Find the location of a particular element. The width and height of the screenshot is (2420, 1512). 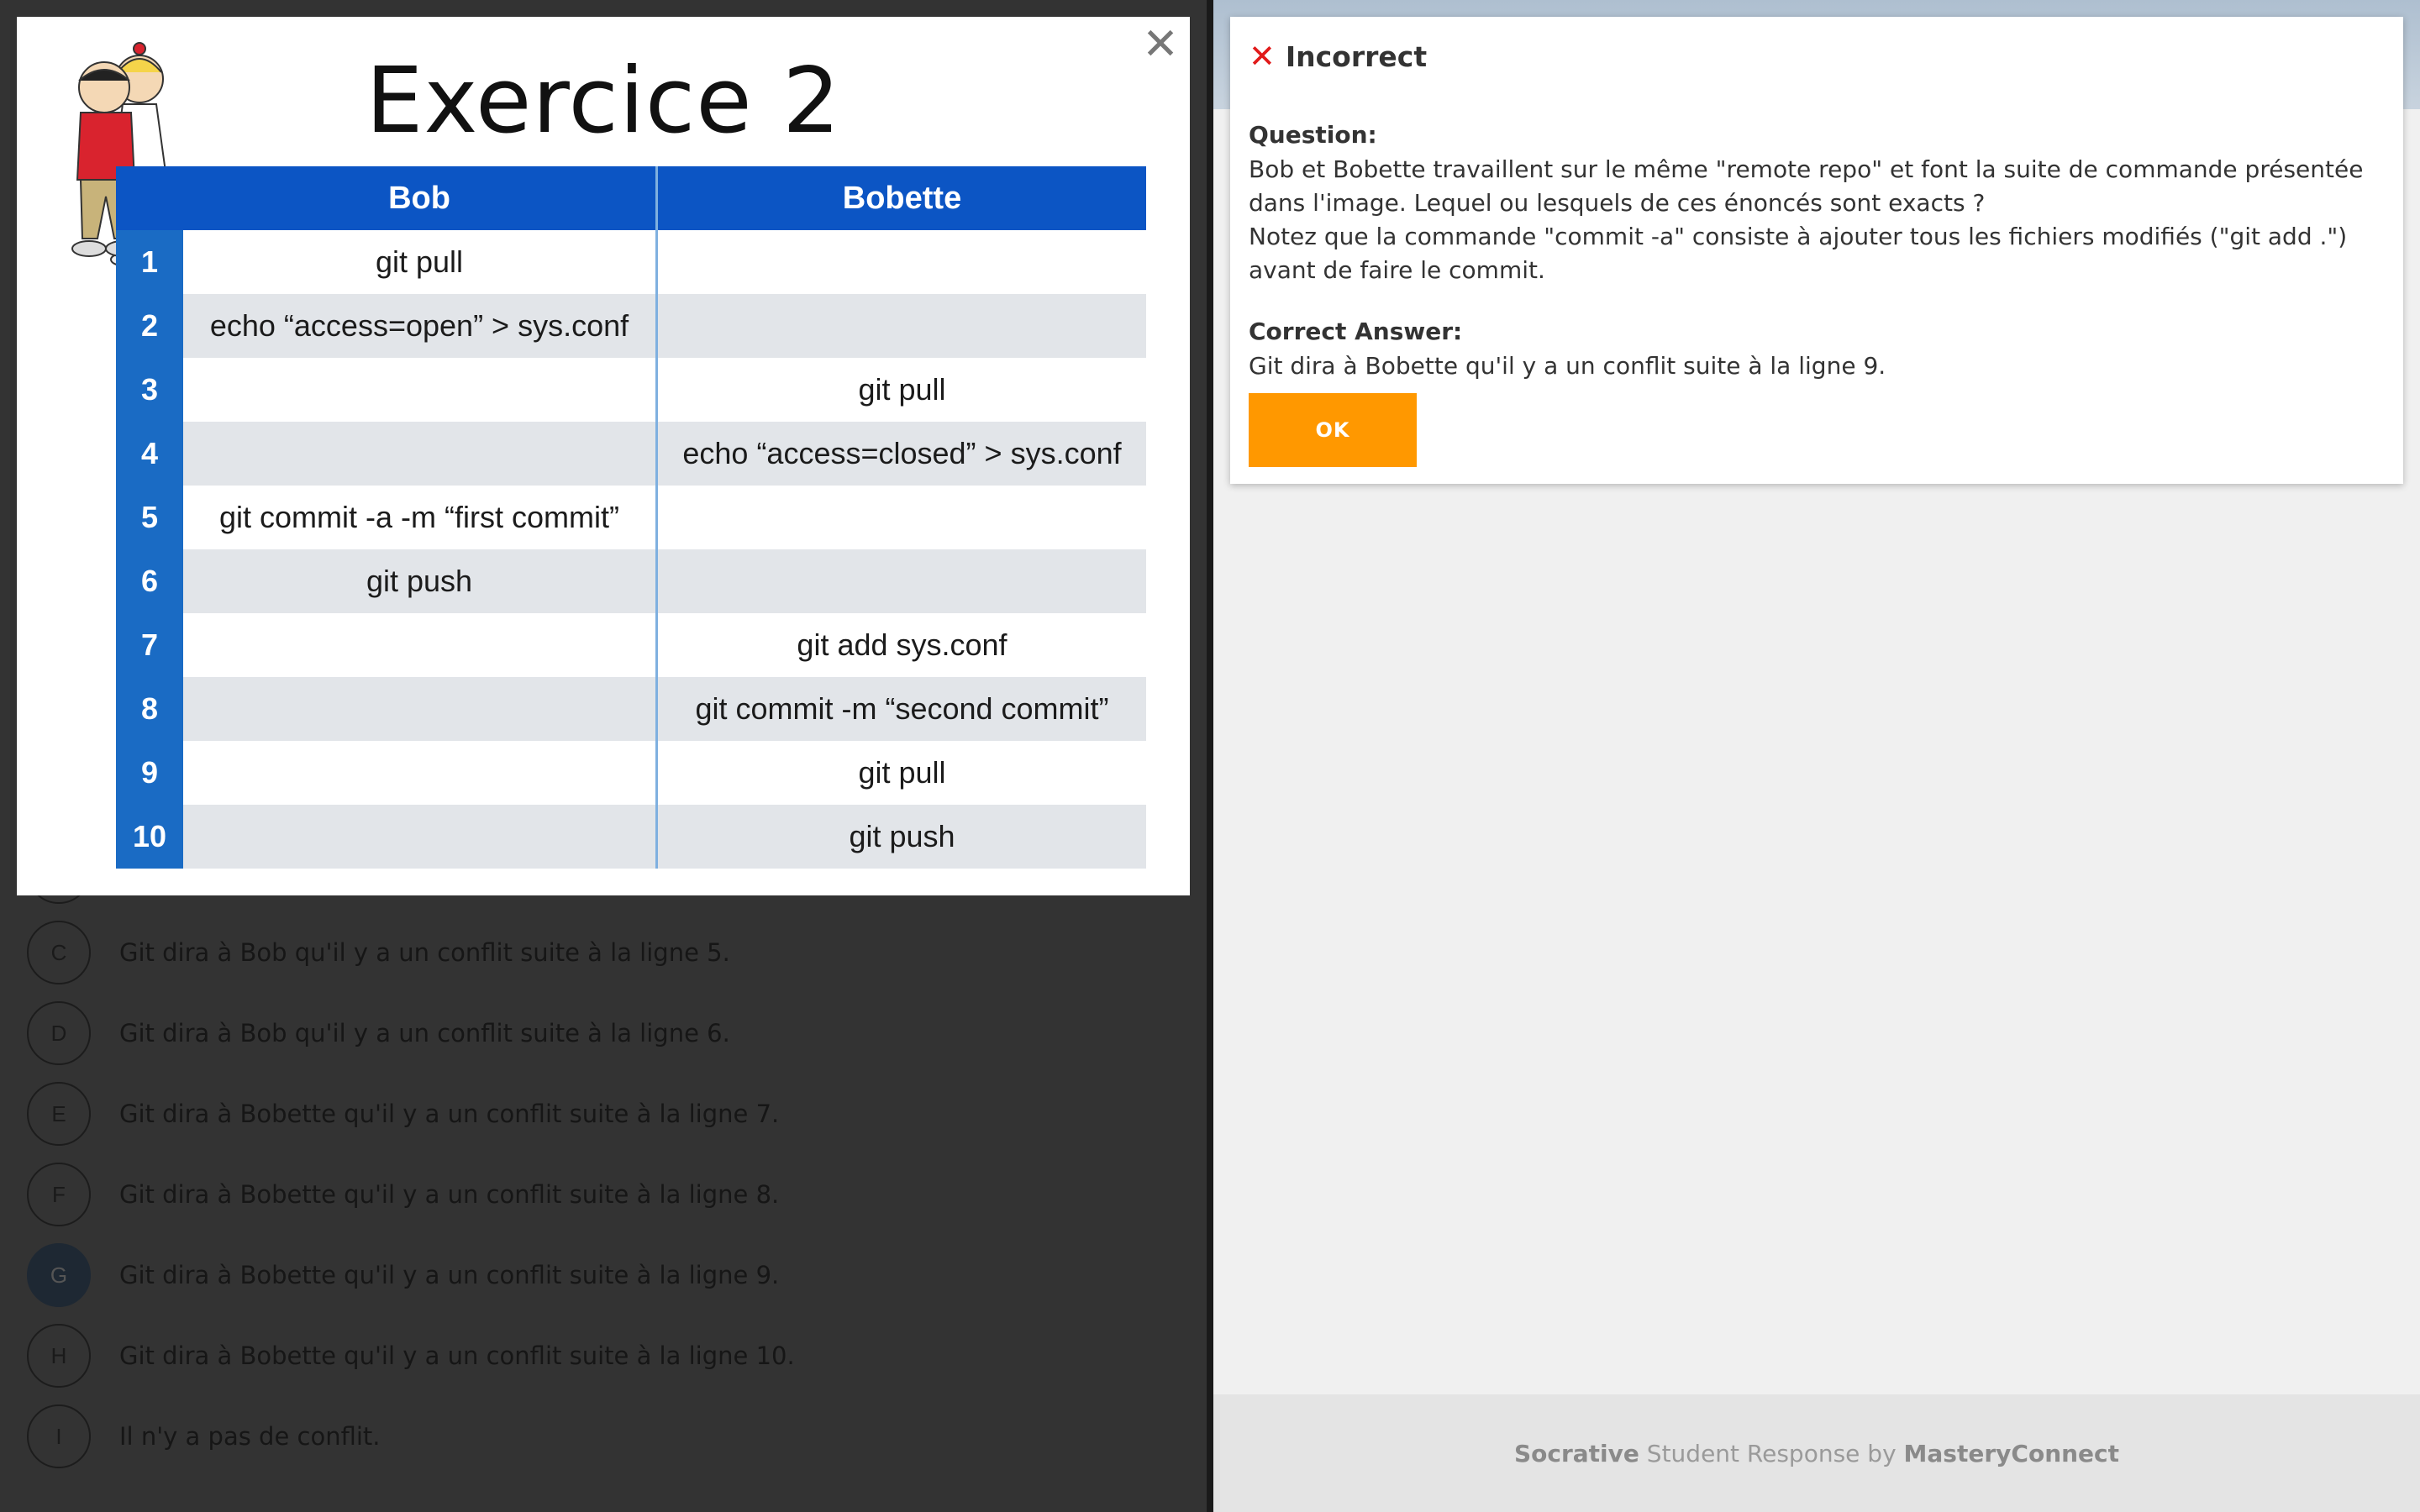

exercise-title: Exercice 2 is located at coordinates (603, 101).